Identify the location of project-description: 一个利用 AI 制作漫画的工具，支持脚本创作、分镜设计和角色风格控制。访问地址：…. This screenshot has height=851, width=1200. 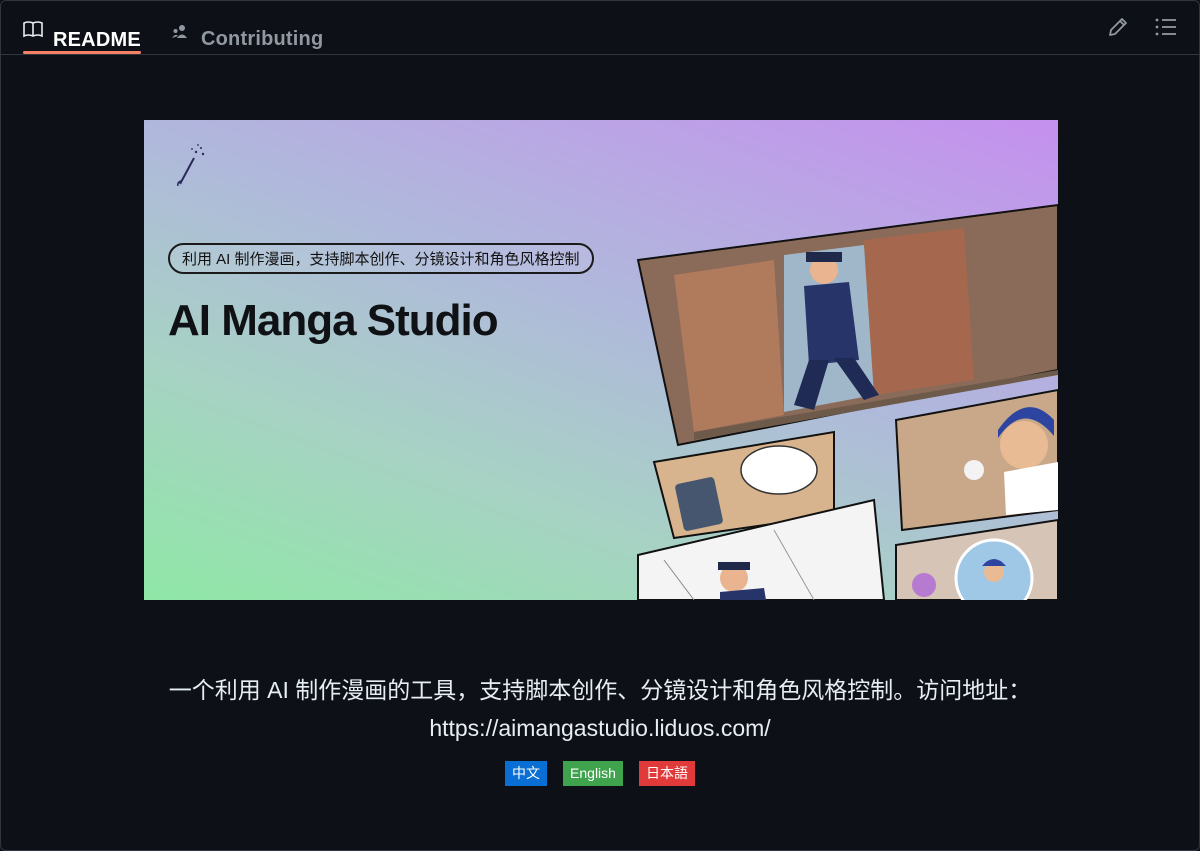
(600, 709).